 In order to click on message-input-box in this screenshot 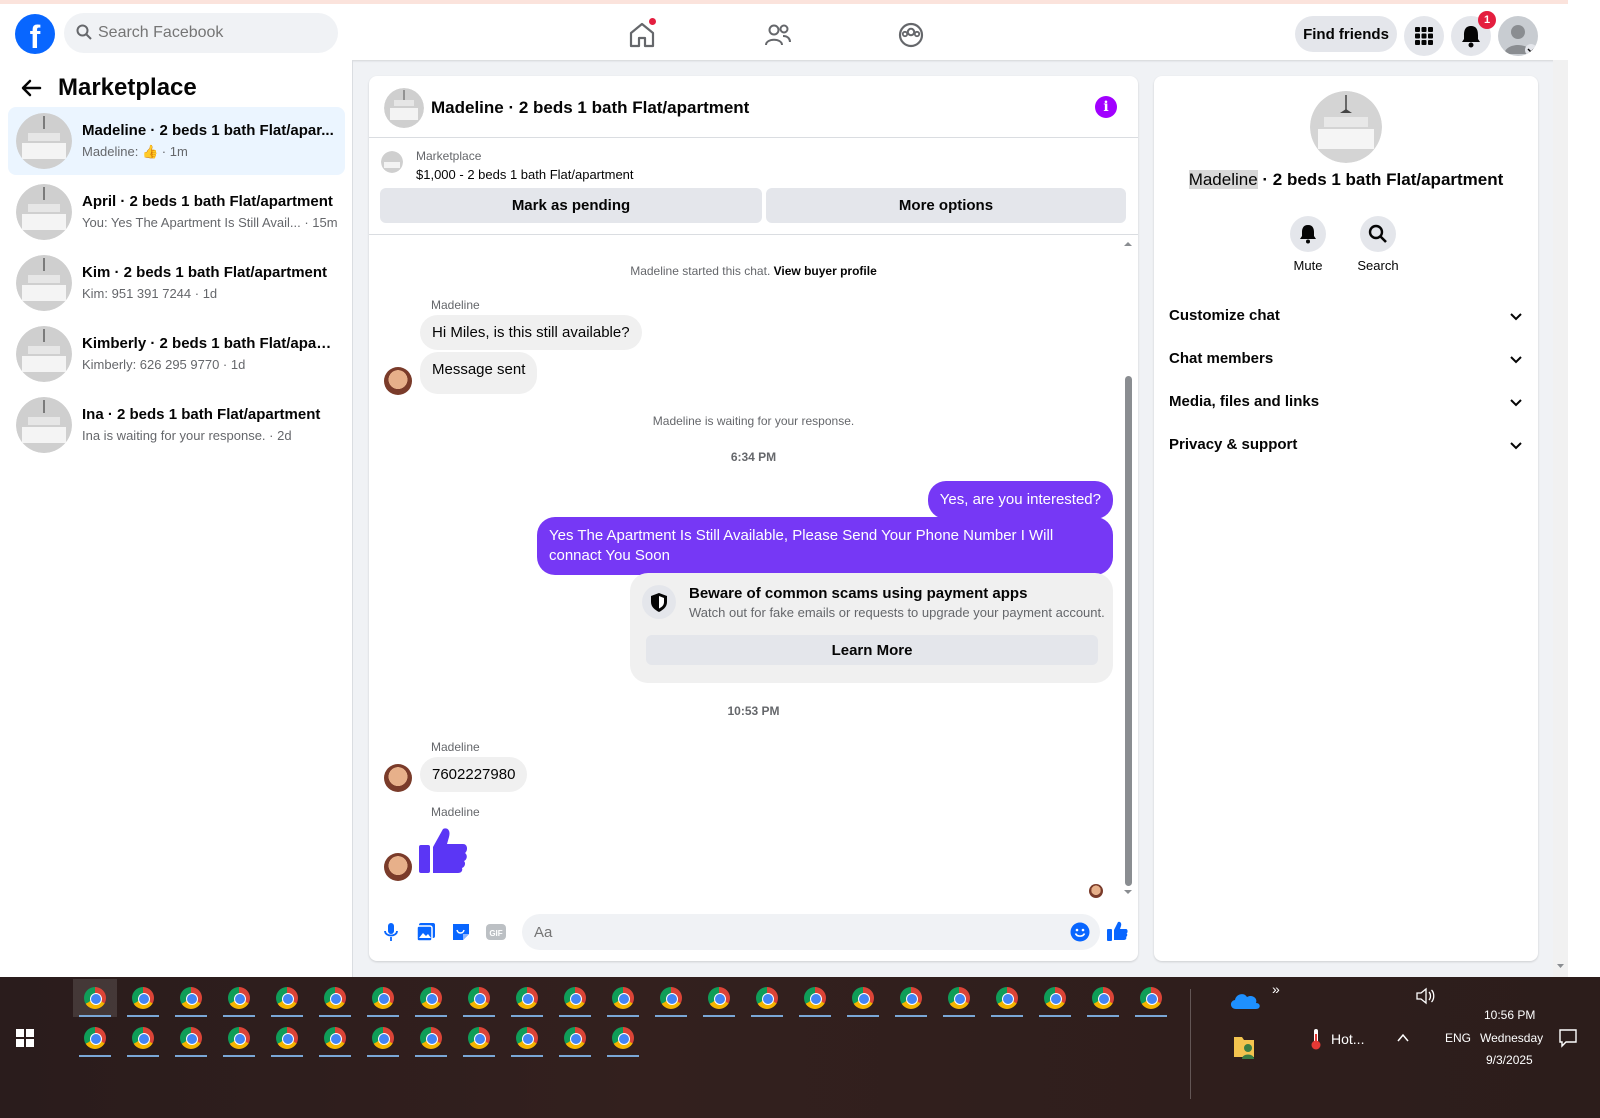, I will do `click(811, 932)`.